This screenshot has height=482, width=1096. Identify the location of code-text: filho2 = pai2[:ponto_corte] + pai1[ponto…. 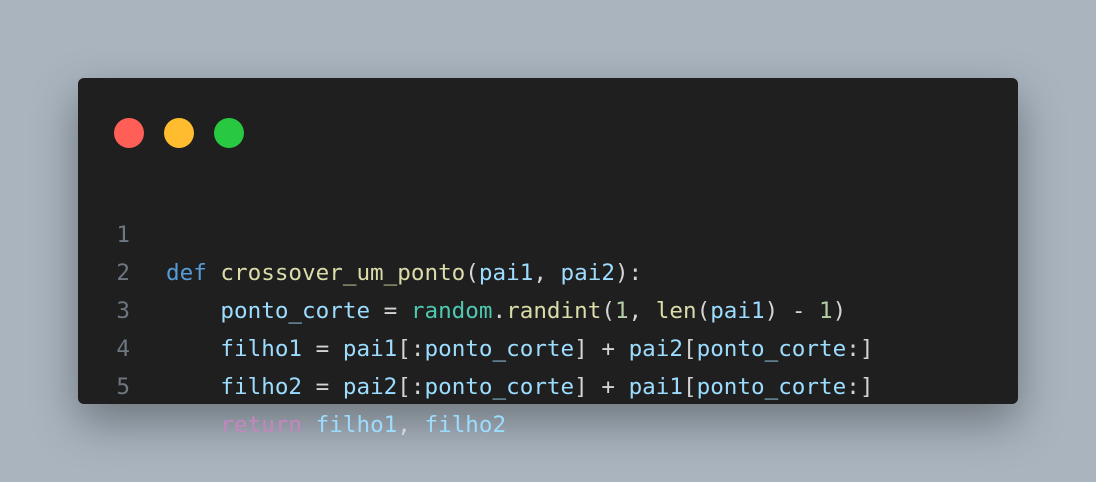
(519, 387).